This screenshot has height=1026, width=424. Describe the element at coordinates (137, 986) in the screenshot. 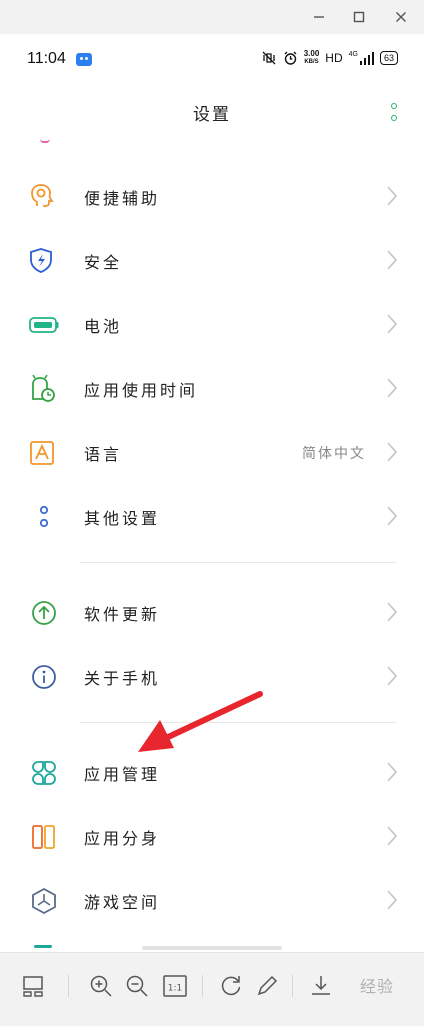

I see `zoom-out-icon` at that location.